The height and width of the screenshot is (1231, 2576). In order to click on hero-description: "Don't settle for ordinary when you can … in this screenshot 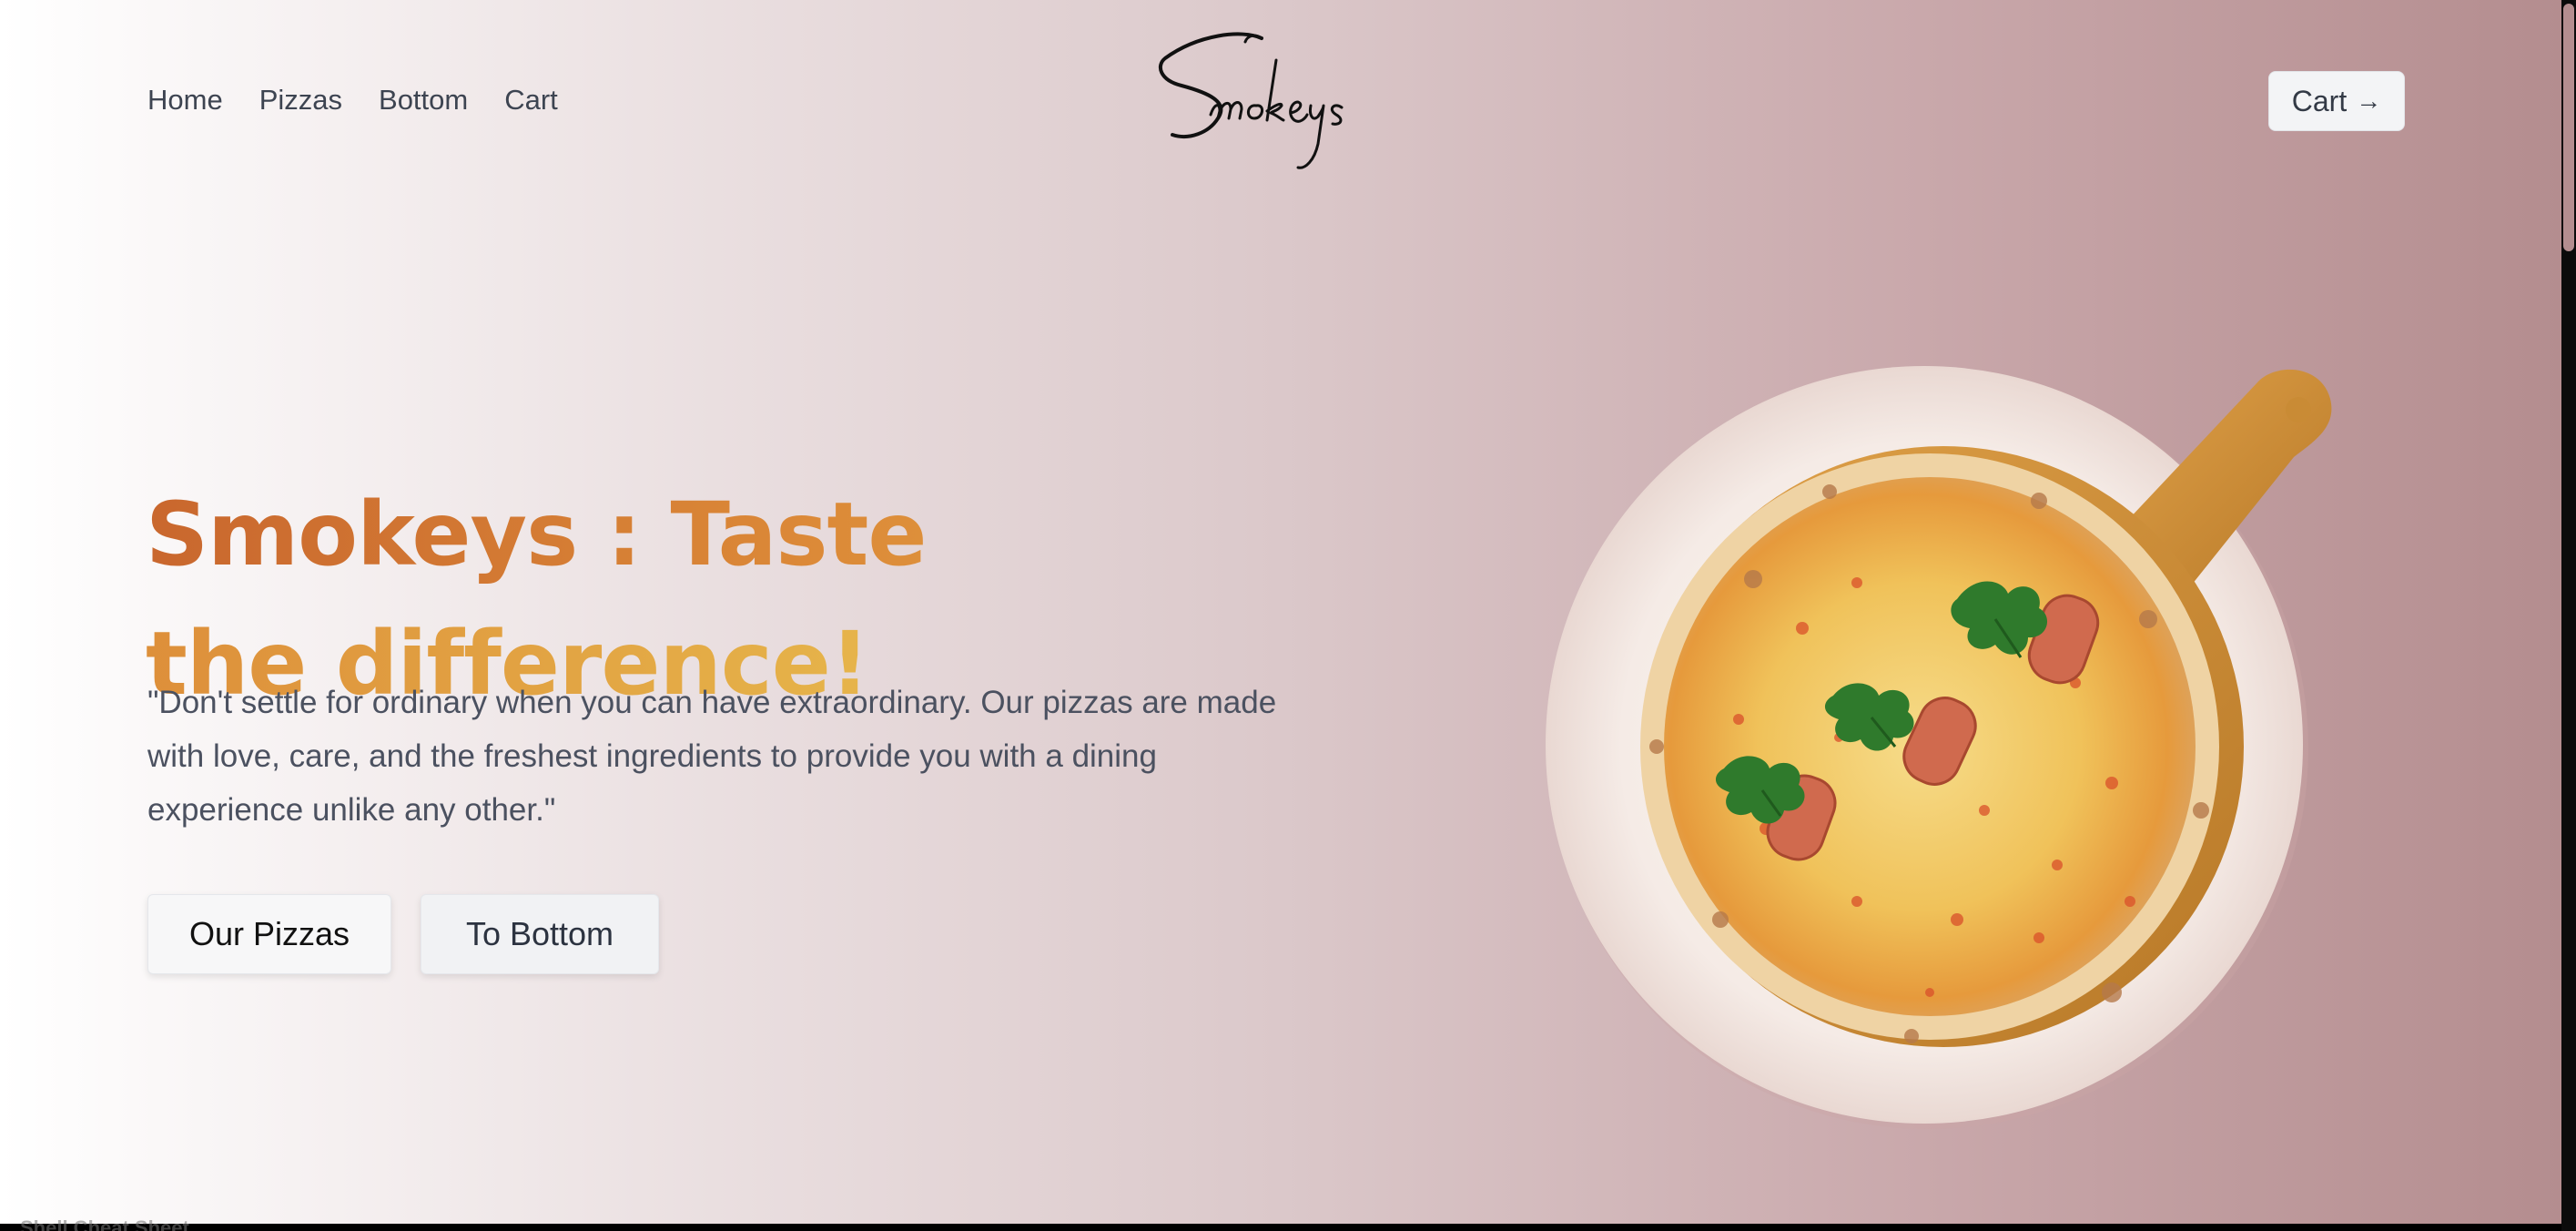, I will do `click(712, 756)`.